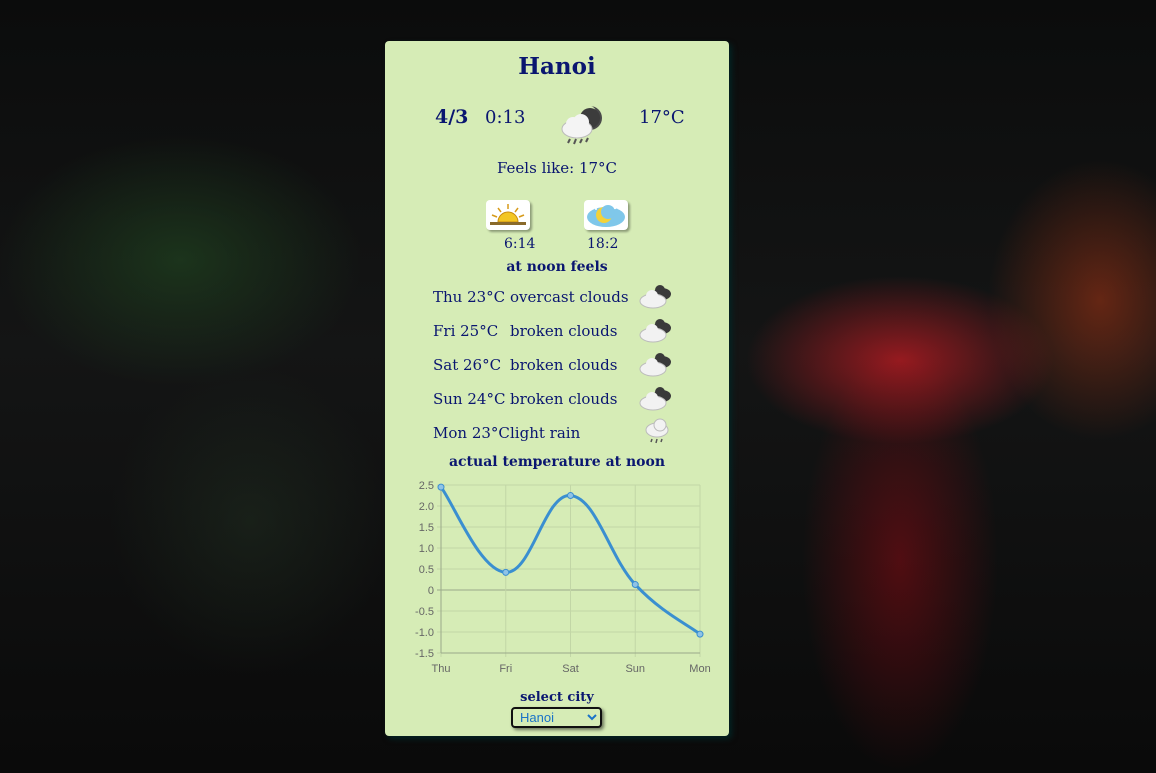  What do you see at coordinates (469, 297) in the screenshot?
I see `forecast-day: Thu 23°C` at bounding box center [469, 297].